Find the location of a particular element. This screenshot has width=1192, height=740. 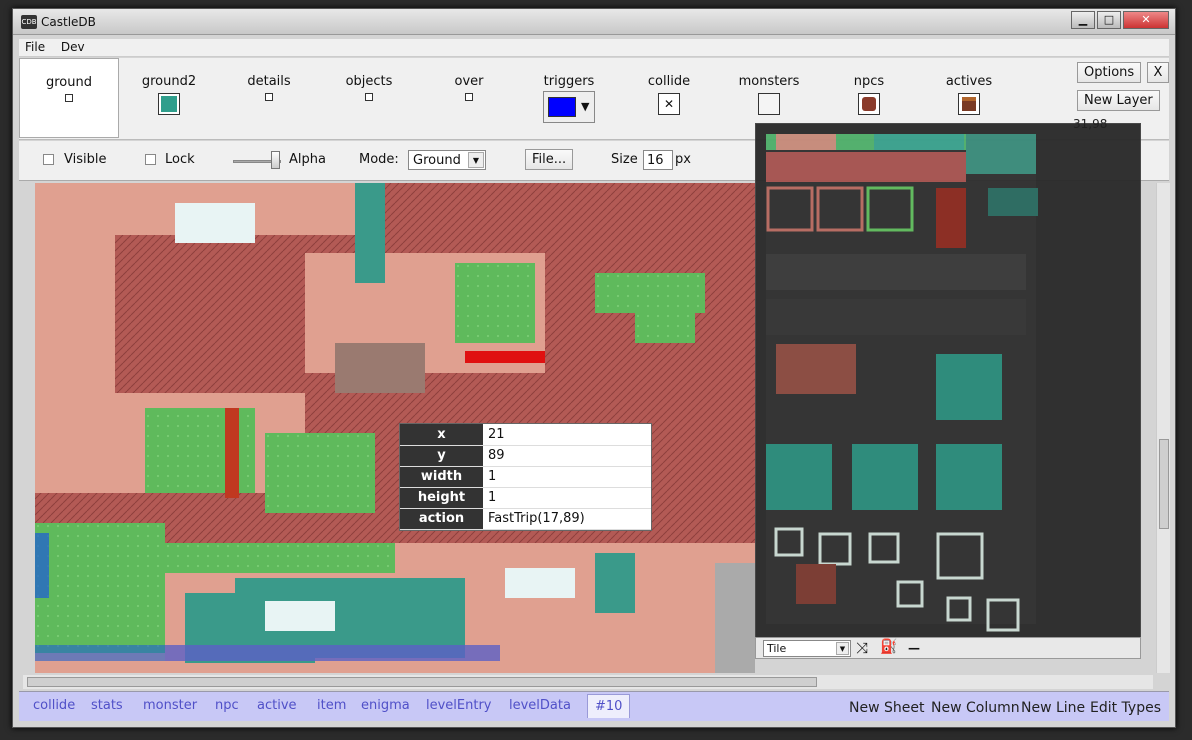

property-key: height is located at coordinates (441, 498).